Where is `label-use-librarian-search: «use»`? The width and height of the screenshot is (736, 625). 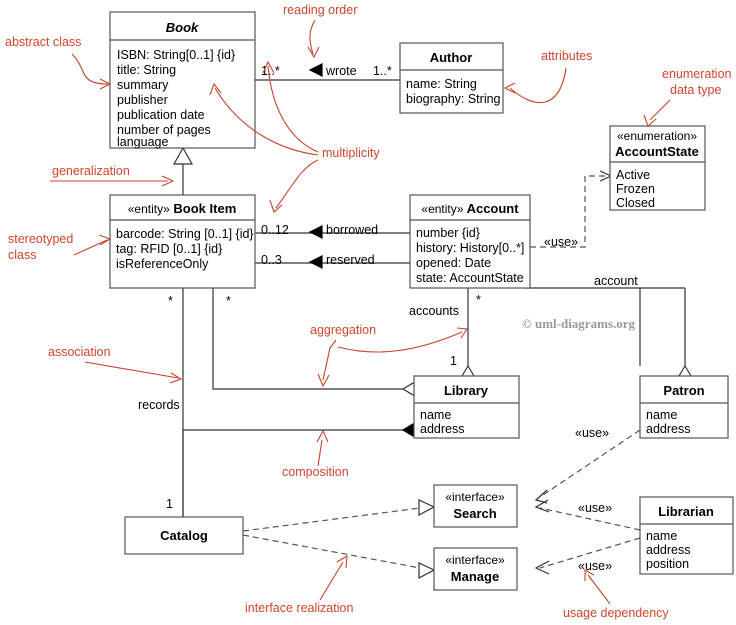 label-use-librarian-search: «use» is located at coordinates (595, 508).